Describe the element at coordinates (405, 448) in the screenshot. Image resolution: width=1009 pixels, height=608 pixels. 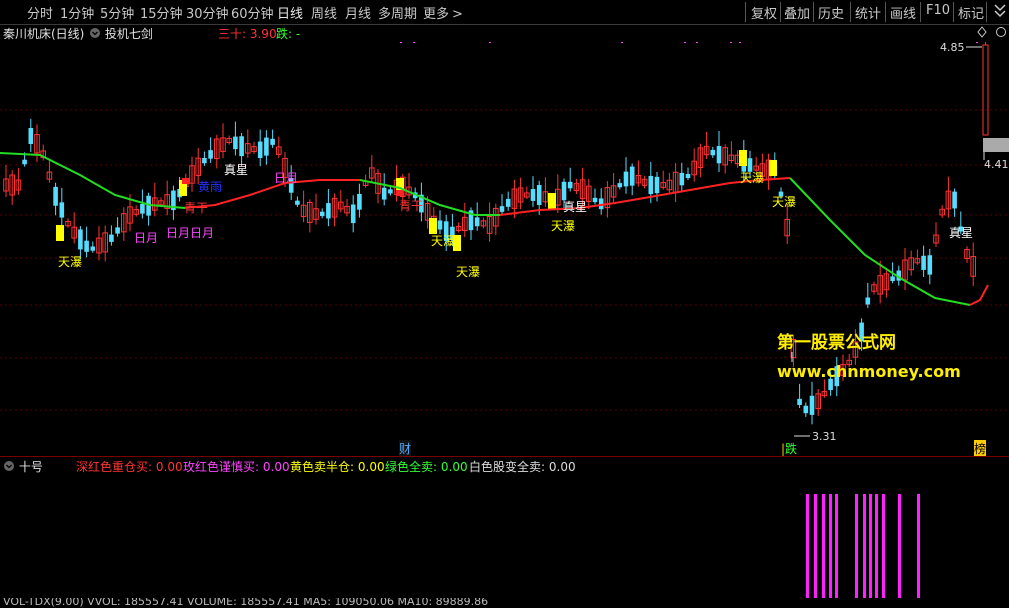
I see `finance-tag: 财` at that location.